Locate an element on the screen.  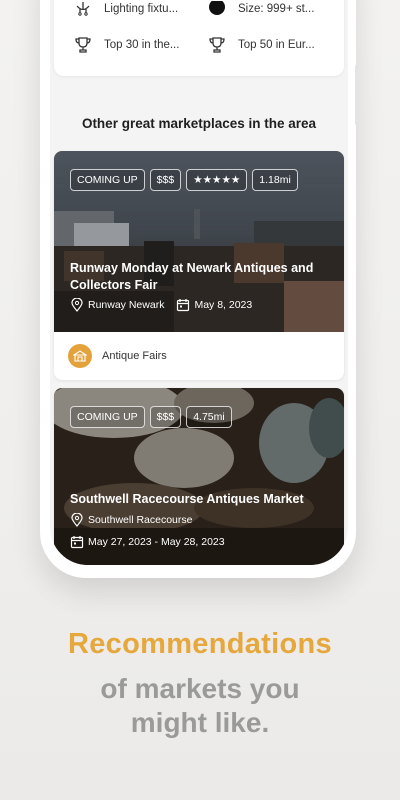
market-date: May 27, 2023 - May 28, 2023 is located at coordinates (156, 542).